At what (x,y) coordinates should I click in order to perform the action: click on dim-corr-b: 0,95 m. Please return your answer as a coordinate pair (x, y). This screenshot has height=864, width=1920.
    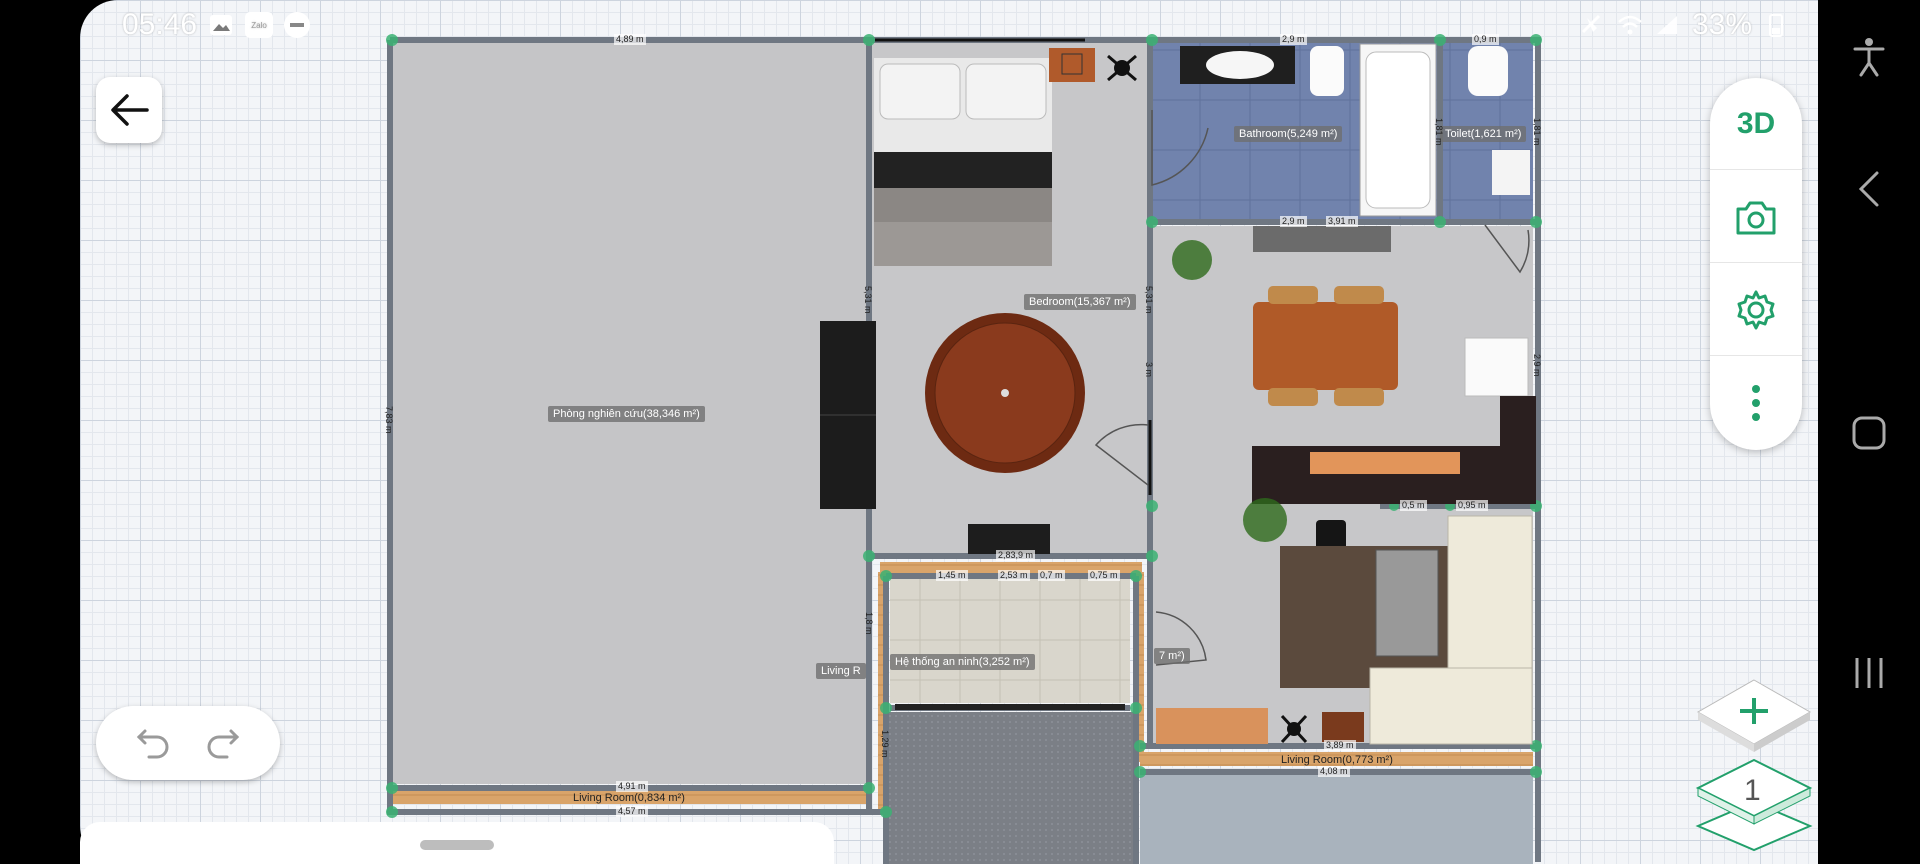
    Looking at the image, I should click on (1472, 505).